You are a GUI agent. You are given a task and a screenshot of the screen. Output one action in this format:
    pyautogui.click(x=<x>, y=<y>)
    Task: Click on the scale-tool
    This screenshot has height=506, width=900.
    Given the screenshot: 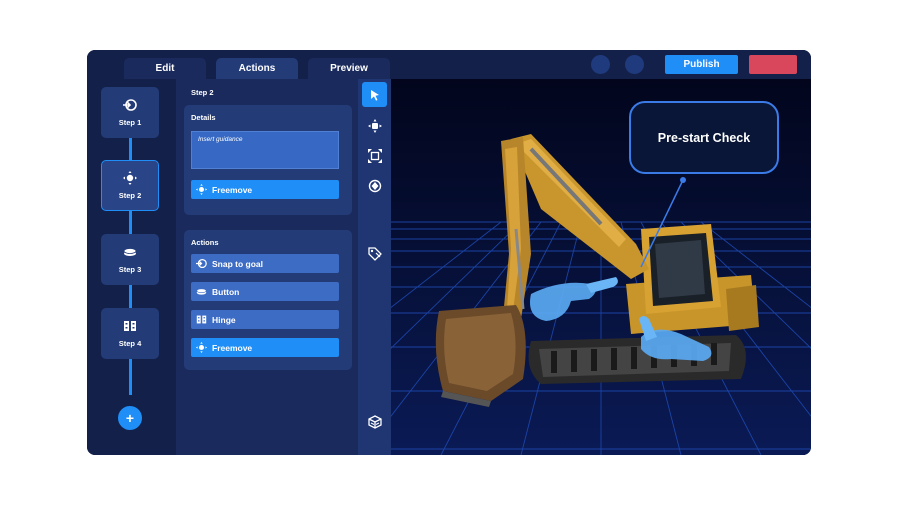 What is the action you would take?
    pyautogui.click(x=374, y=155)
    